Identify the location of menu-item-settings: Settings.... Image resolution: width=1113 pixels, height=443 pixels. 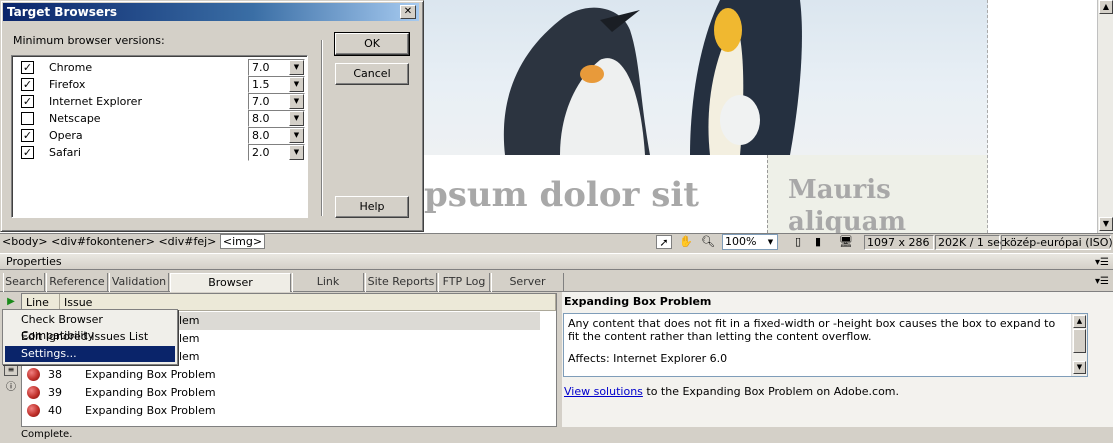
(90, 354).